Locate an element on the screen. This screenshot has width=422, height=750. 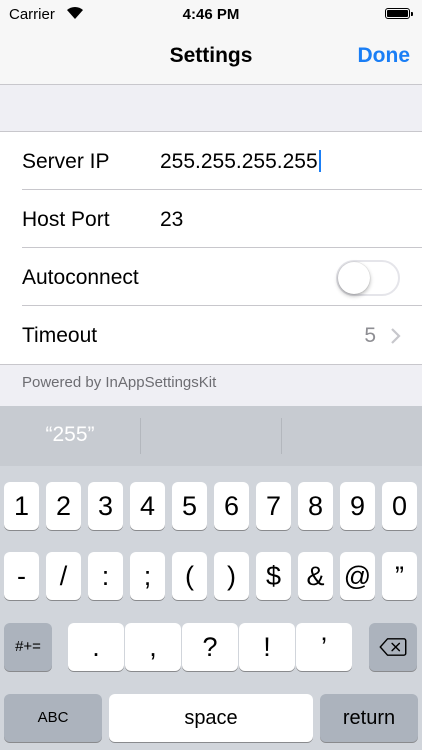
autoconnect-toggle is located at coordinates (368, 278).